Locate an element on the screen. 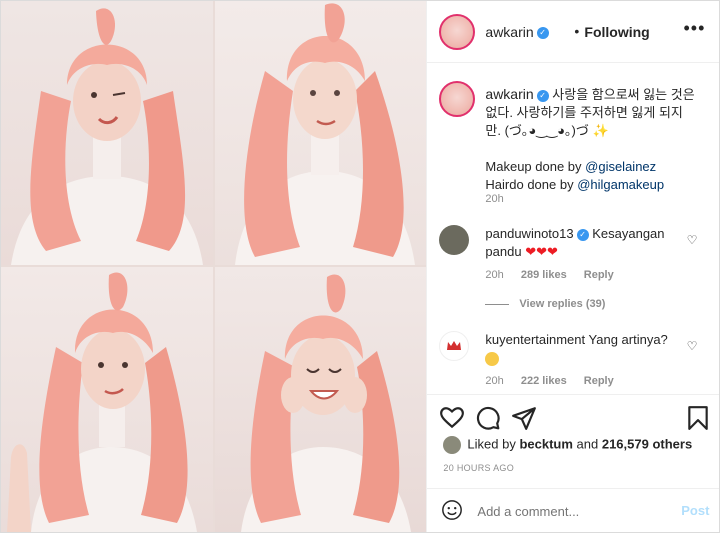 The height and width of the screenshot is (533, 720). comment-likes: 289 likes is located at coordinates (544, 275).